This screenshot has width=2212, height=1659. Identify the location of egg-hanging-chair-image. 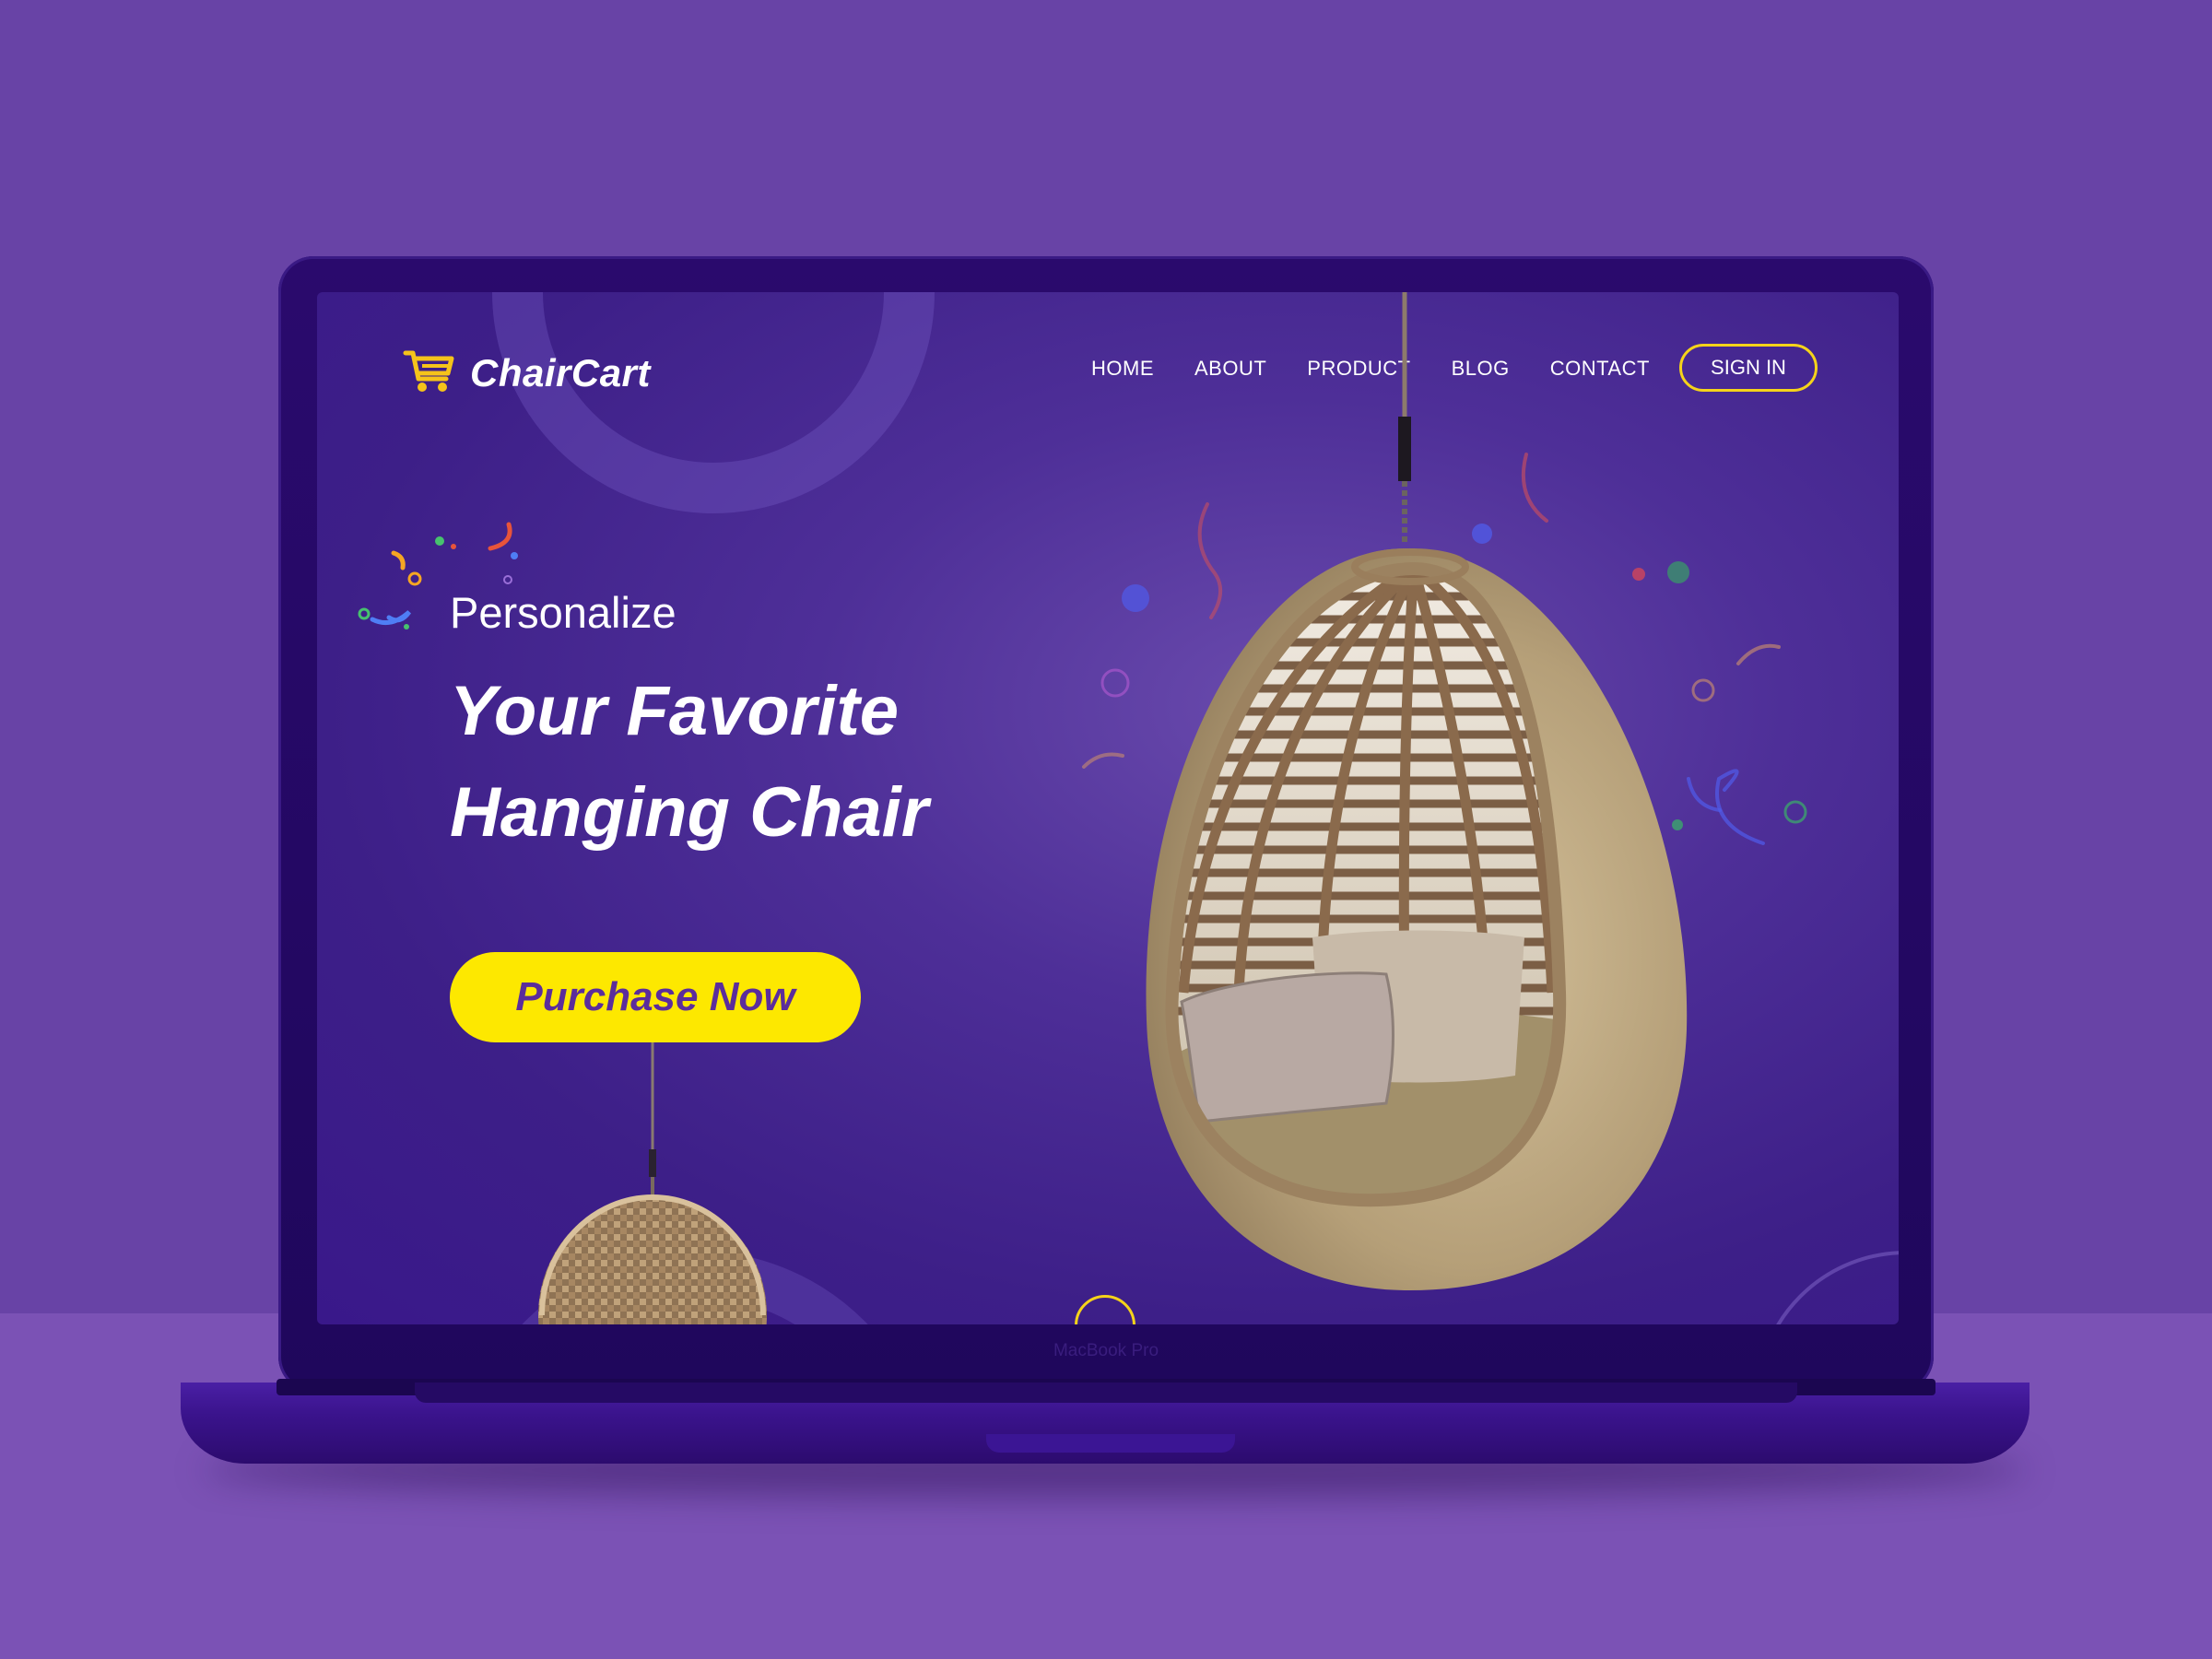
(1417, 791).